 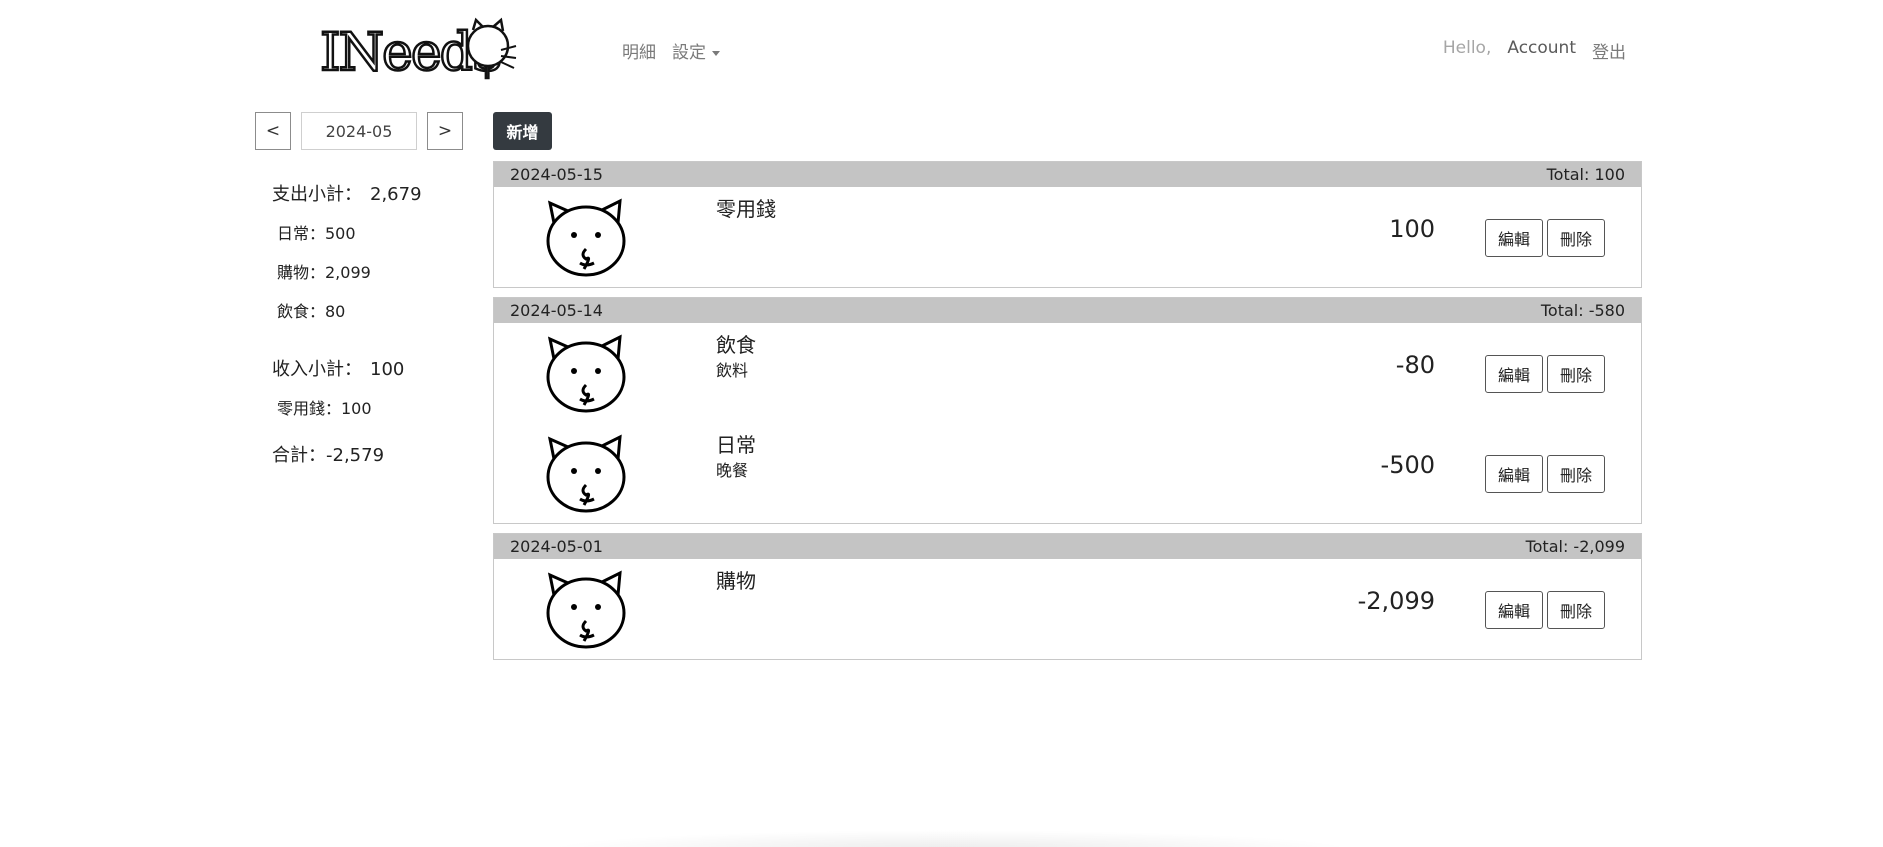 I want to click on grand-total: 合計：-2,579, so click(x=328, y=455).